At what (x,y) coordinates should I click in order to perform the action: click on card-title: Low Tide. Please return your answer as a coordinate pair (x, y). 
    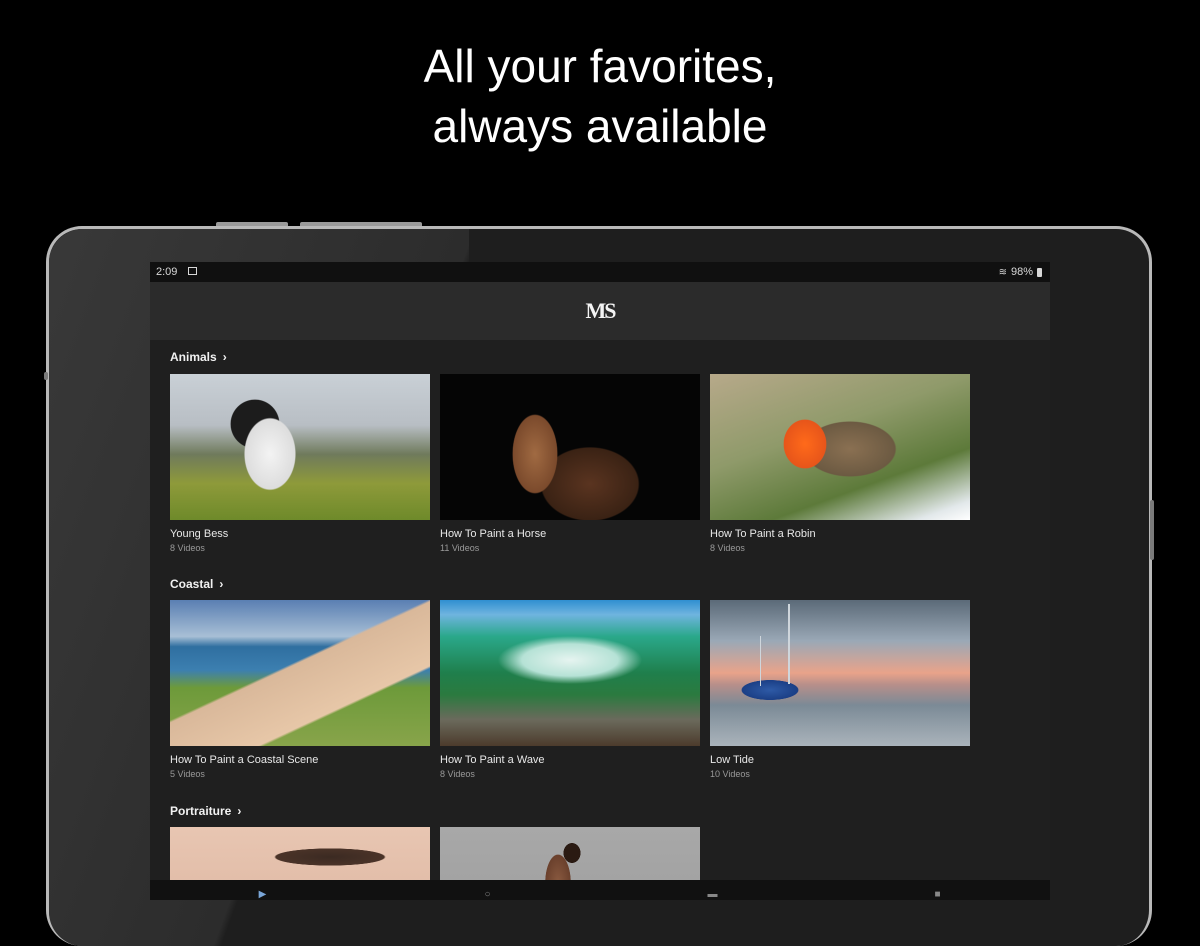
    Looking at the image, I should click on (732, 760).